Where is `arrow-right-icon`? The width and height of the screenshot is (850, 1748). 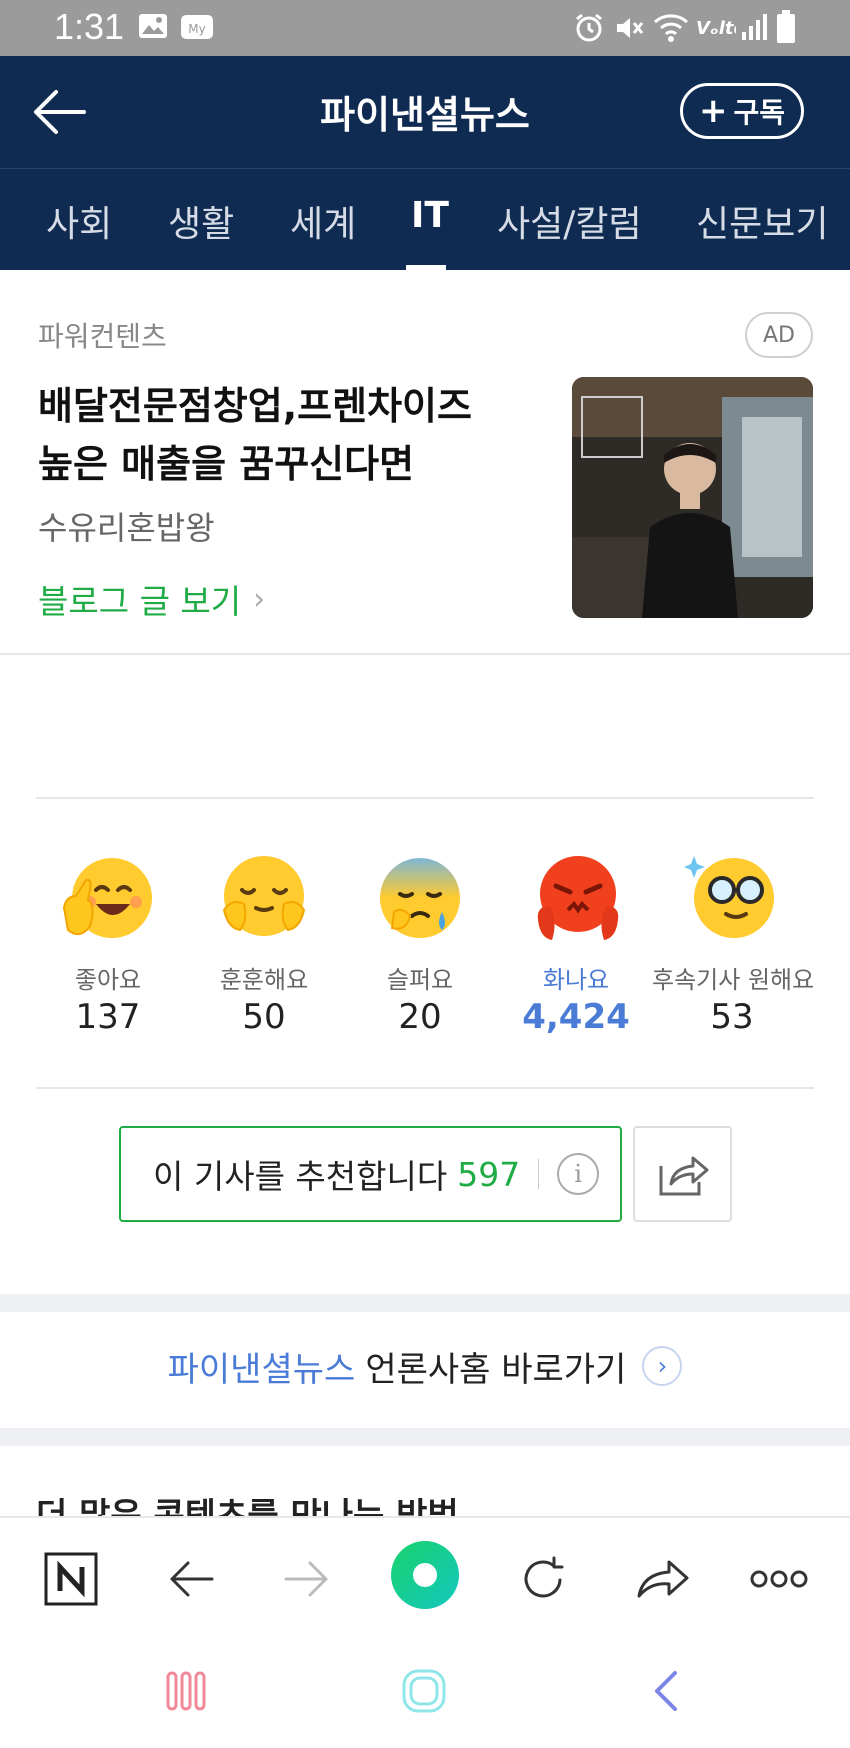
arrow-right-icon is located at coordinates (306, 1579).